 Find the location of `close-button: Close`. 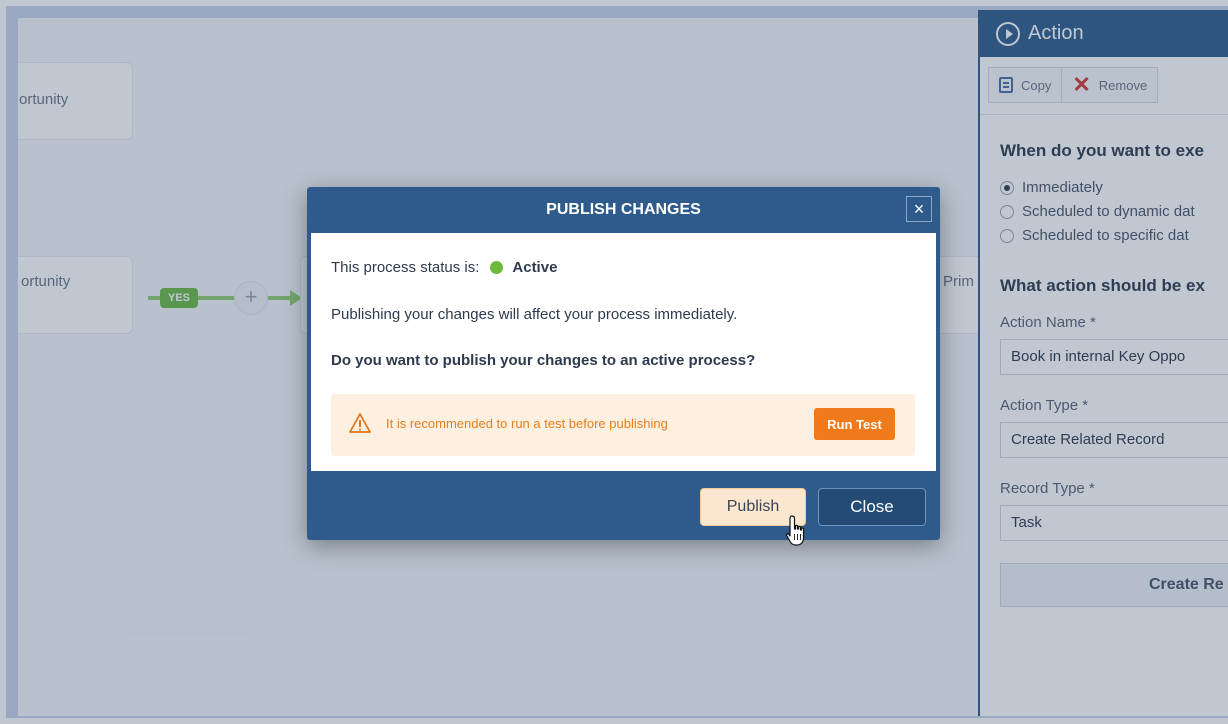

close-button: Close is located at coordinates (872, 507).